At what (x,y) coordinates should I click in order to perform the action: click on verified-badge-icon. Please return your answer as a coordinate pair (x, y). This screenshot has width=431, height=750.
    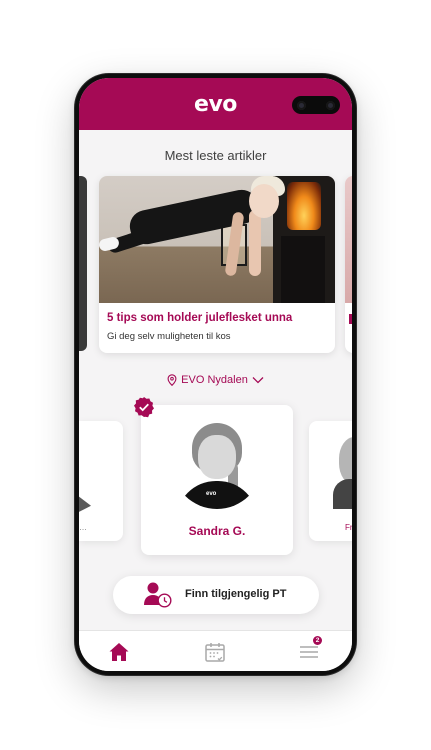
    Looking at the image, I should click on (144, 407).